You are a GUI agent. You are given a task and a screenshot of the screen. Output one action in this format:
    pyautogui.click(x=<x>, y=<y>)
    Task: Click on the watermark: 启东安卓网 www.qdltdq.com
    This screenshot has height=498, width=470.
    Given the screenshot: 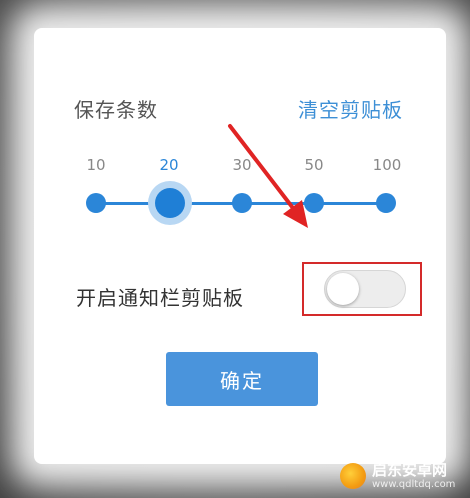 What is the action you would take?
    pyautogui.click(x=397, y=476)
    